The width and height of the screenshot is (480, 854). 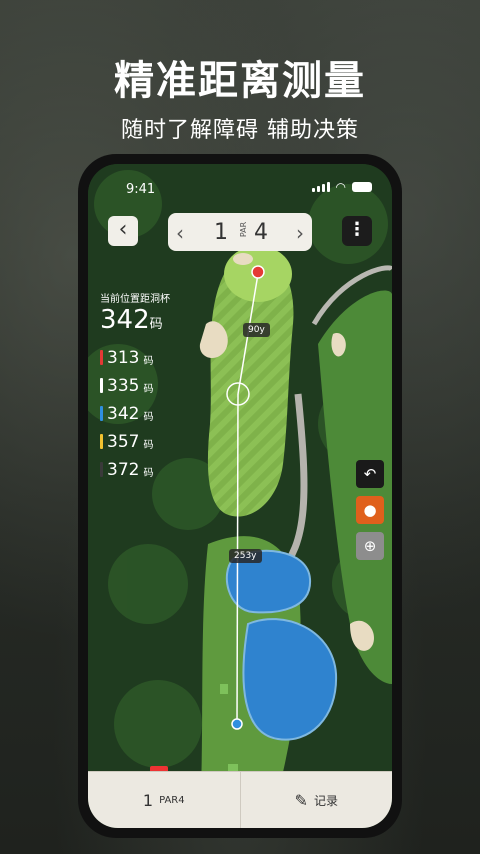 I want to click on record-label: 记录, so click(x=325, y=800).